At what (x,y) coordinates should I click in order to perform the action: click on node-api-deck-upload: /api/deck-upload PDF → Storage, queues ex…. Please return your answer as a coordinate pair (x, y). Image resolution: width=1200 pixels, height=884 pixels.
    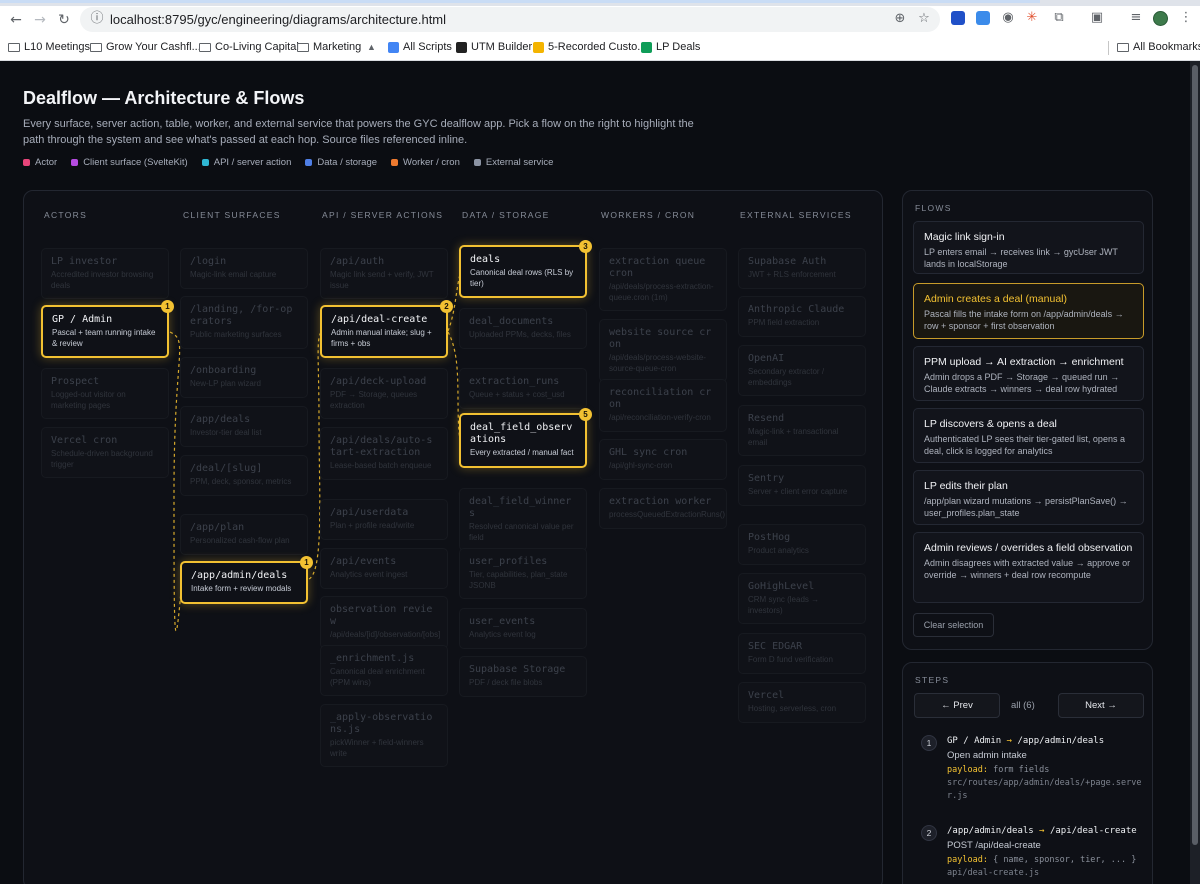
    Looking at the image, I should click on (384, 393).